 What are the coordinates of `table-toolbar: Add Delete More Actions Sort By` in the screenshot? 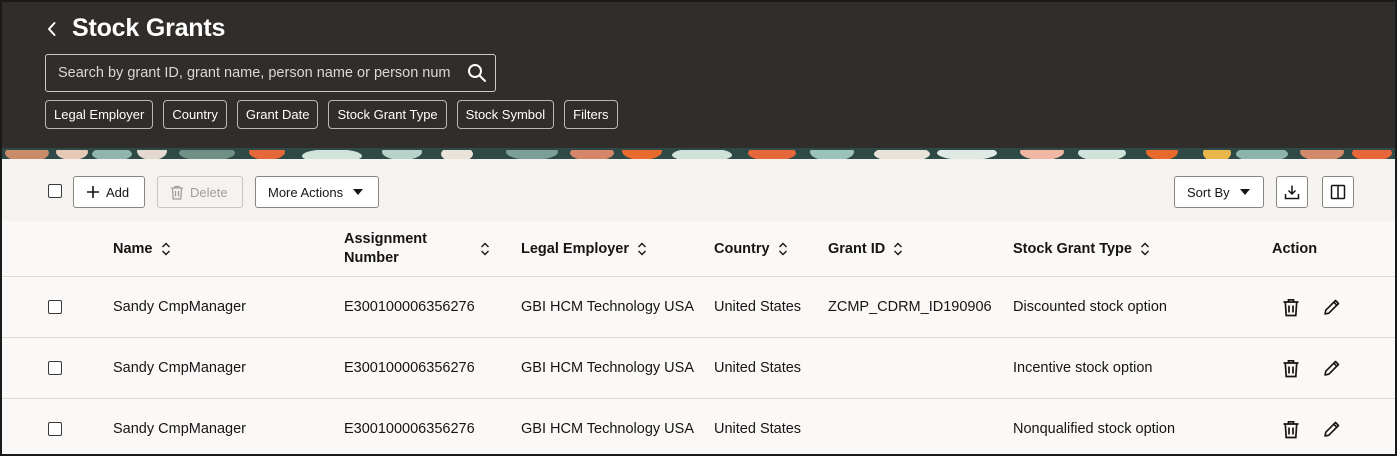 It's located at (698, 190).